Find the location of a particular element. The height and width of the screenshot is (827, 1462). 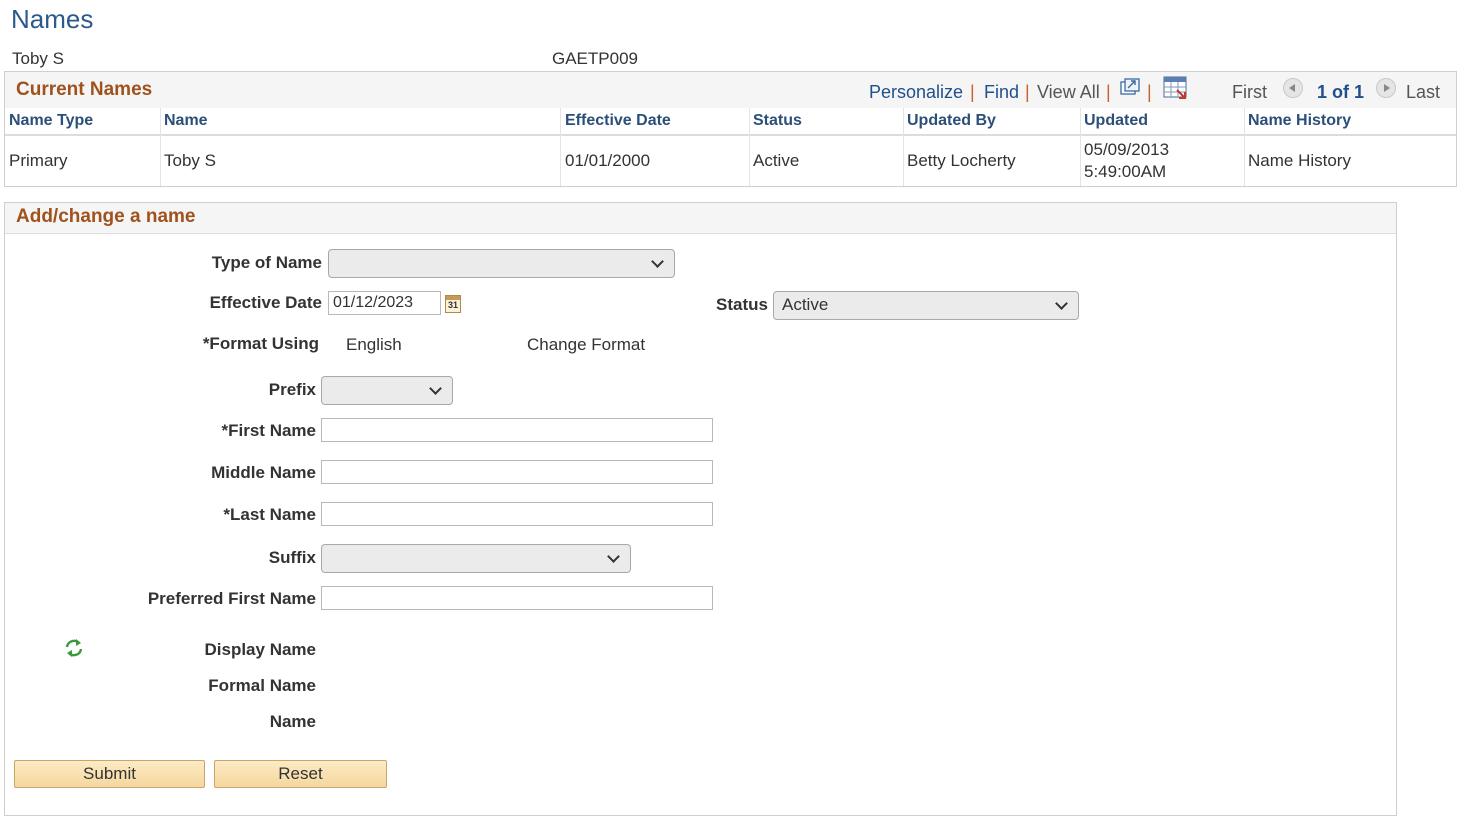

cell-updated-by: Betty Locherty is located at coordinates (961, 160).